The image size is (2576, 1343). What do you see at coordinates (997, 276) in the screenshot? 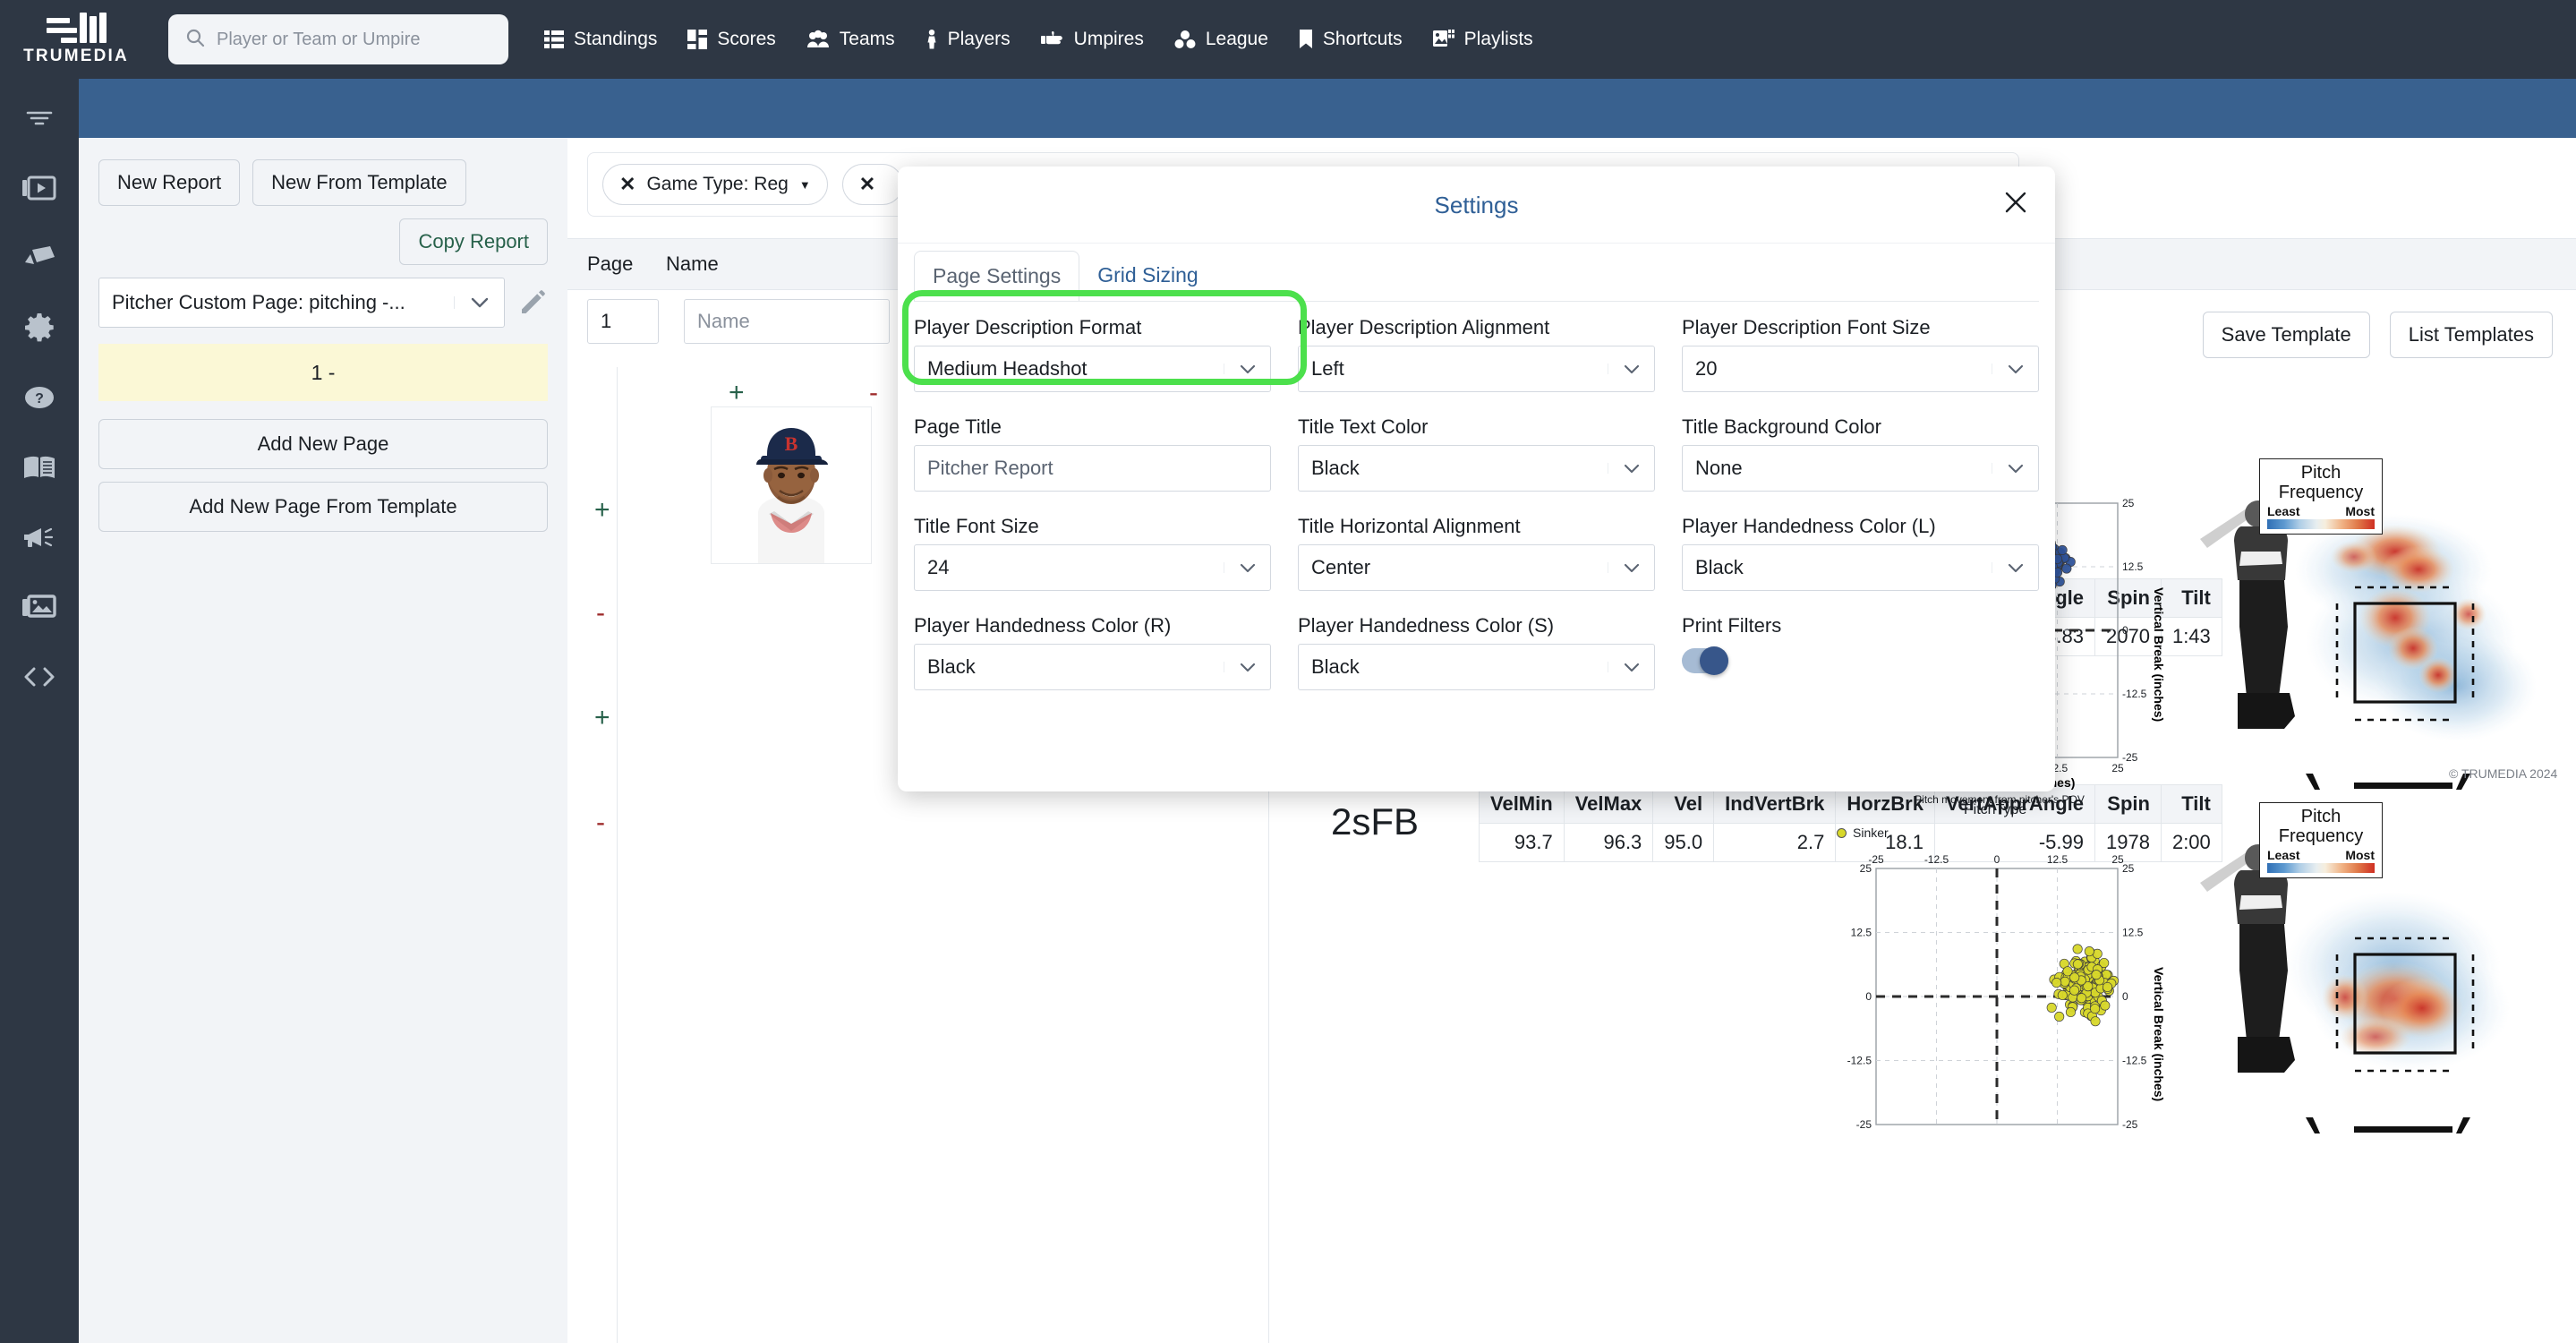
I see `tab-page-settings: Page Settings` at bounding box center [997, 276].